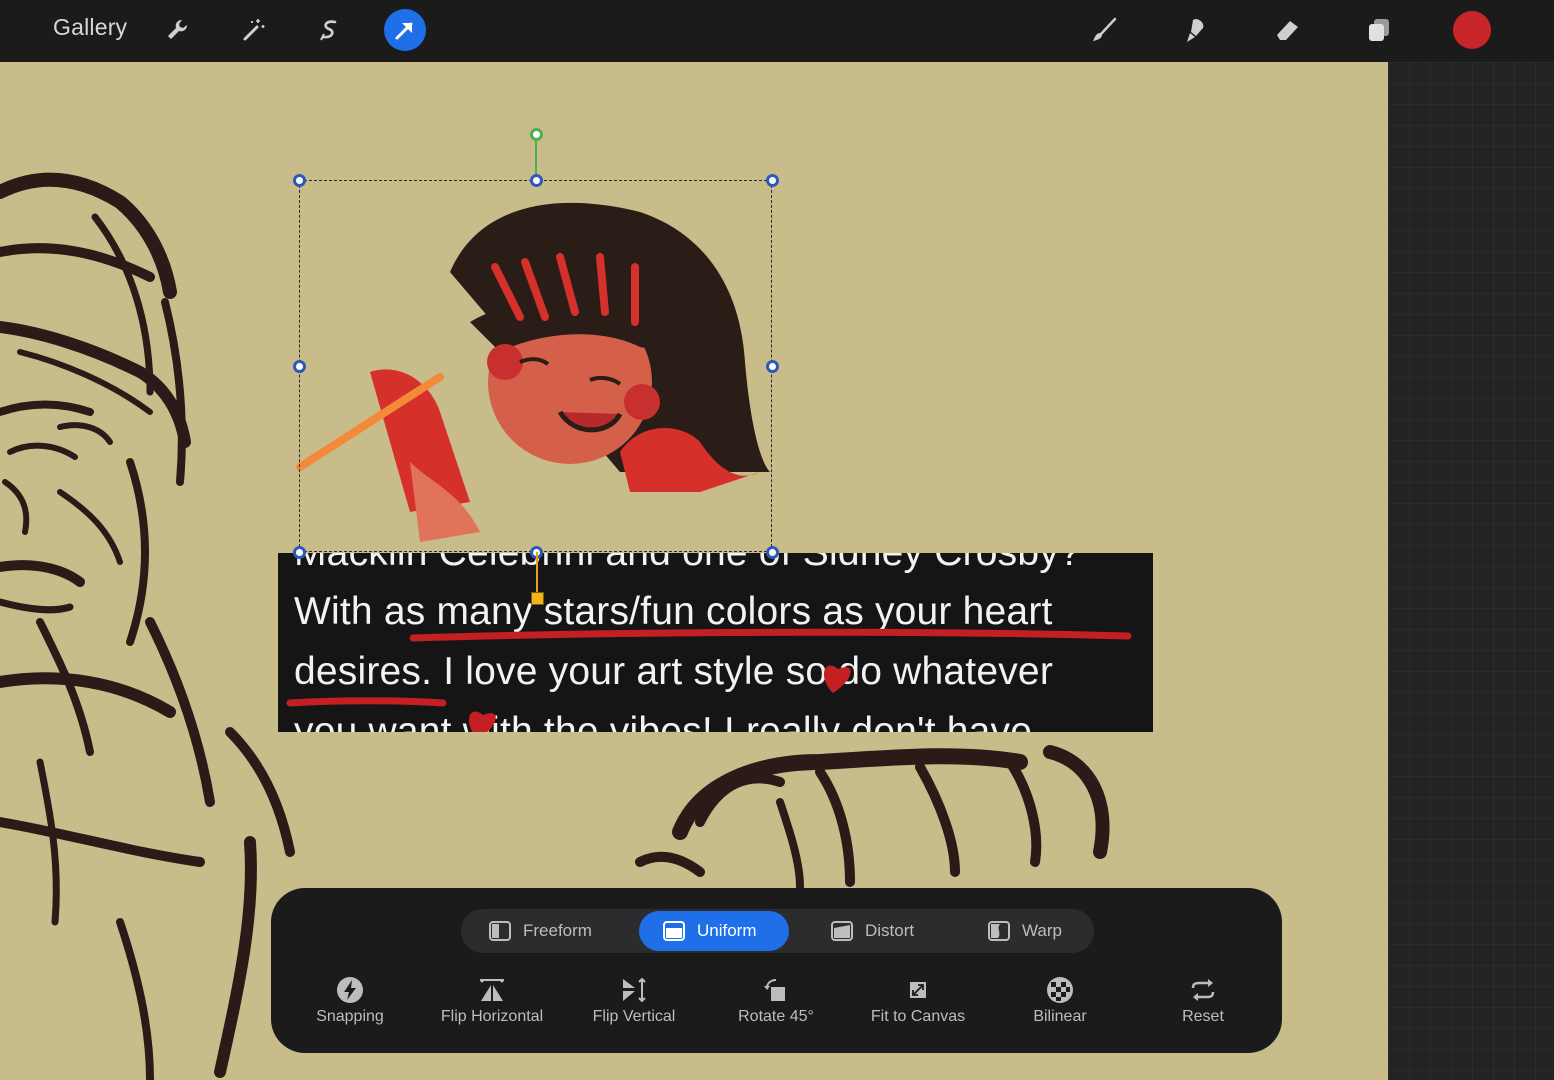 The width and height of the screenshot is (1554, 1080). Describe the element at coordinates (842, 931) in the screenshot. I see `distort-icon` at that location.